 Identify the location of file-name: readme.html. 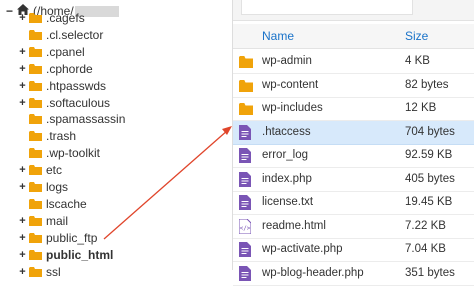
(294, 225).